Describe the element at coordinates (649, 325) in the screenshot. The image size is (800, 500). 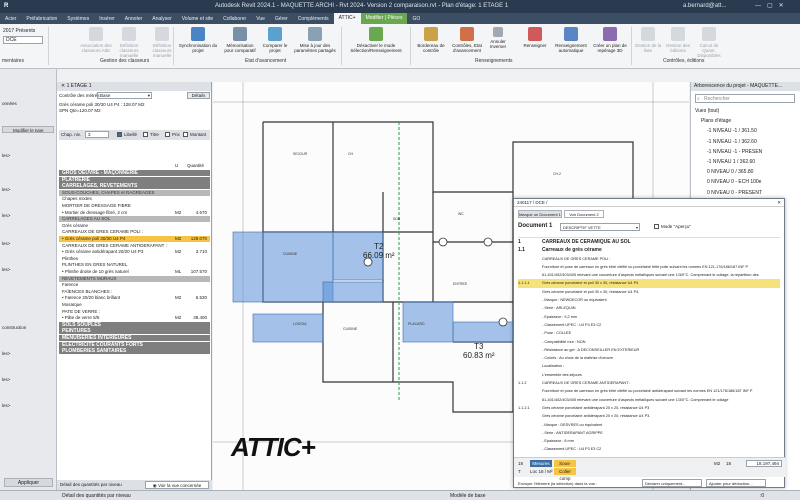
I see `document-line: - Classement UPEC : U4 P4 E3 C2` at that location.